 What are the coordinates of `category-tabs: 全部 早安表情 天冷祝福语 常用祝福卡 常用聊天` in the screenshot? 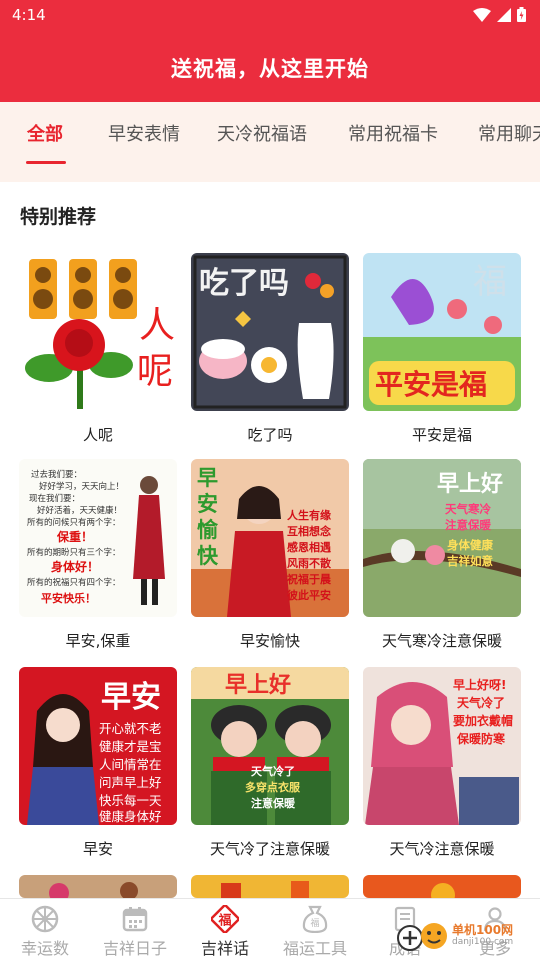 It's located at (270, 142).